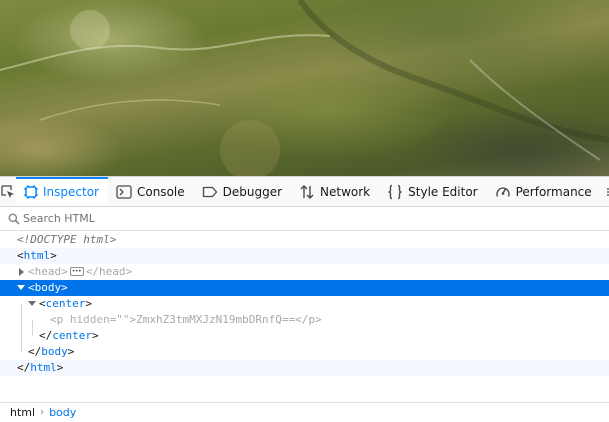 The height and width of the screenshot is (422, 609). I want to click on doctype-node: <!DOCTYPE html>, so click(304, 240).